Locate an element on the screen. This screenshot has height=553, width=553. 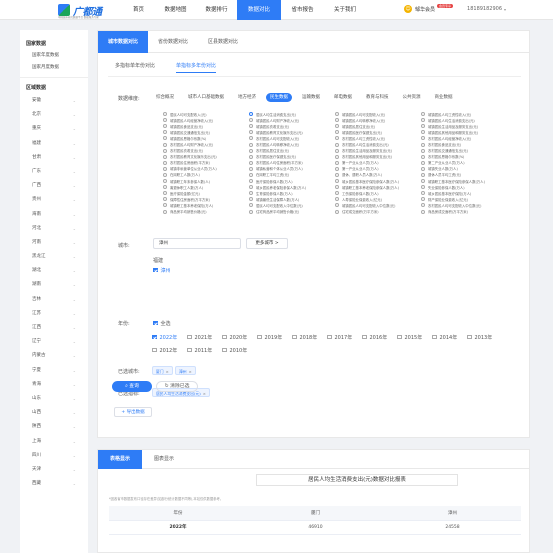
sidebar-item-region: 河北 ⌄ is located at coordinates (54, 229).